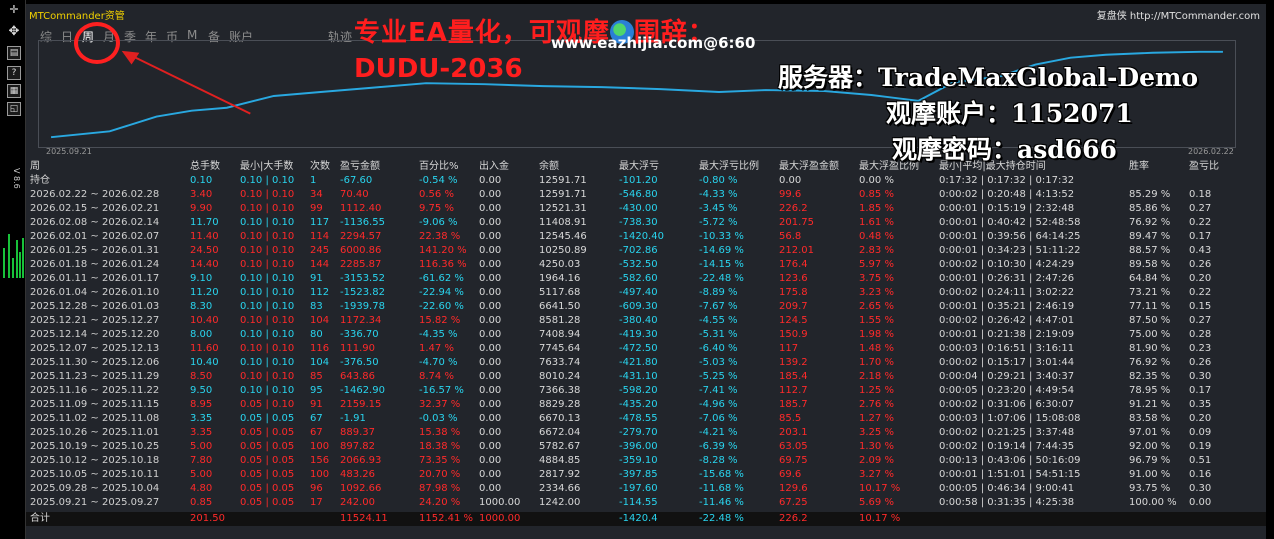 Image resolution: width=1274 pixels, height=539 pixels. What do you see at coordinates (1010, 460) in the screenshot?
I see `table-row-cell: 0:00:13 | 0:43:06 | 50:16:09` at bounding box center [1010, 460].